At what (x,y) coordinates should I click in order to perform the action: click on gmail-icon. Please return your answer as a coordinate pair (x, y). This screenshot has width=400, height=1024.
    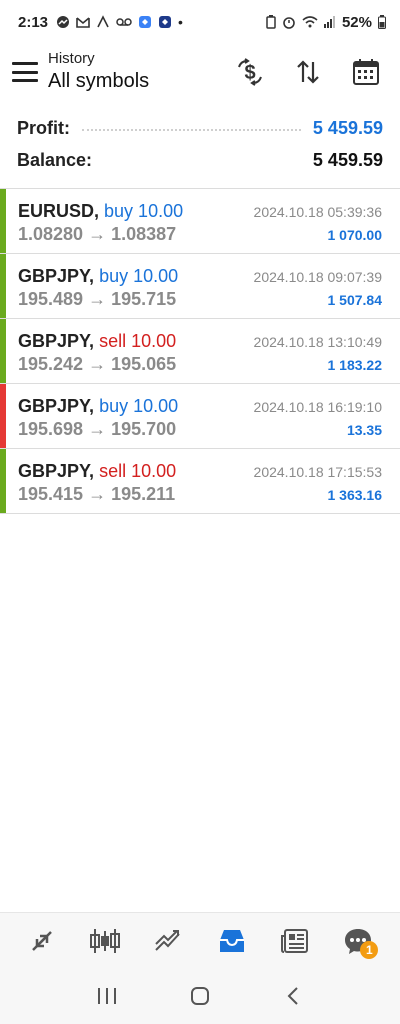
    Looking at the image, I should click on (83, 22).